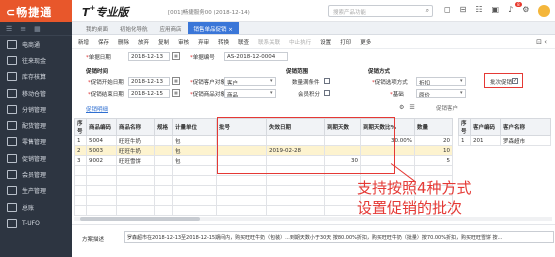 Image resolution: width=555 pixels, height=257 pixels. Describe the element at coordinates (441, 81) in the screenshot. I see `promo-type-select: 折扣` at that location.